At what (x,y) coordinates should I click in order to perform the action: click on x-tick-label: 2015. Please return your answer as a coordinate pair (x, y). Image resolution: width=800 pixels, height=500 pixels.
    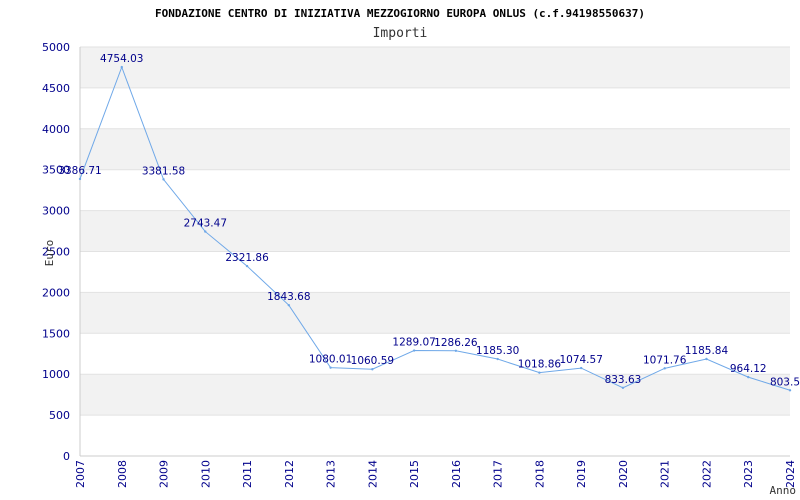
    Looking at the image, I should click on (414, 474).